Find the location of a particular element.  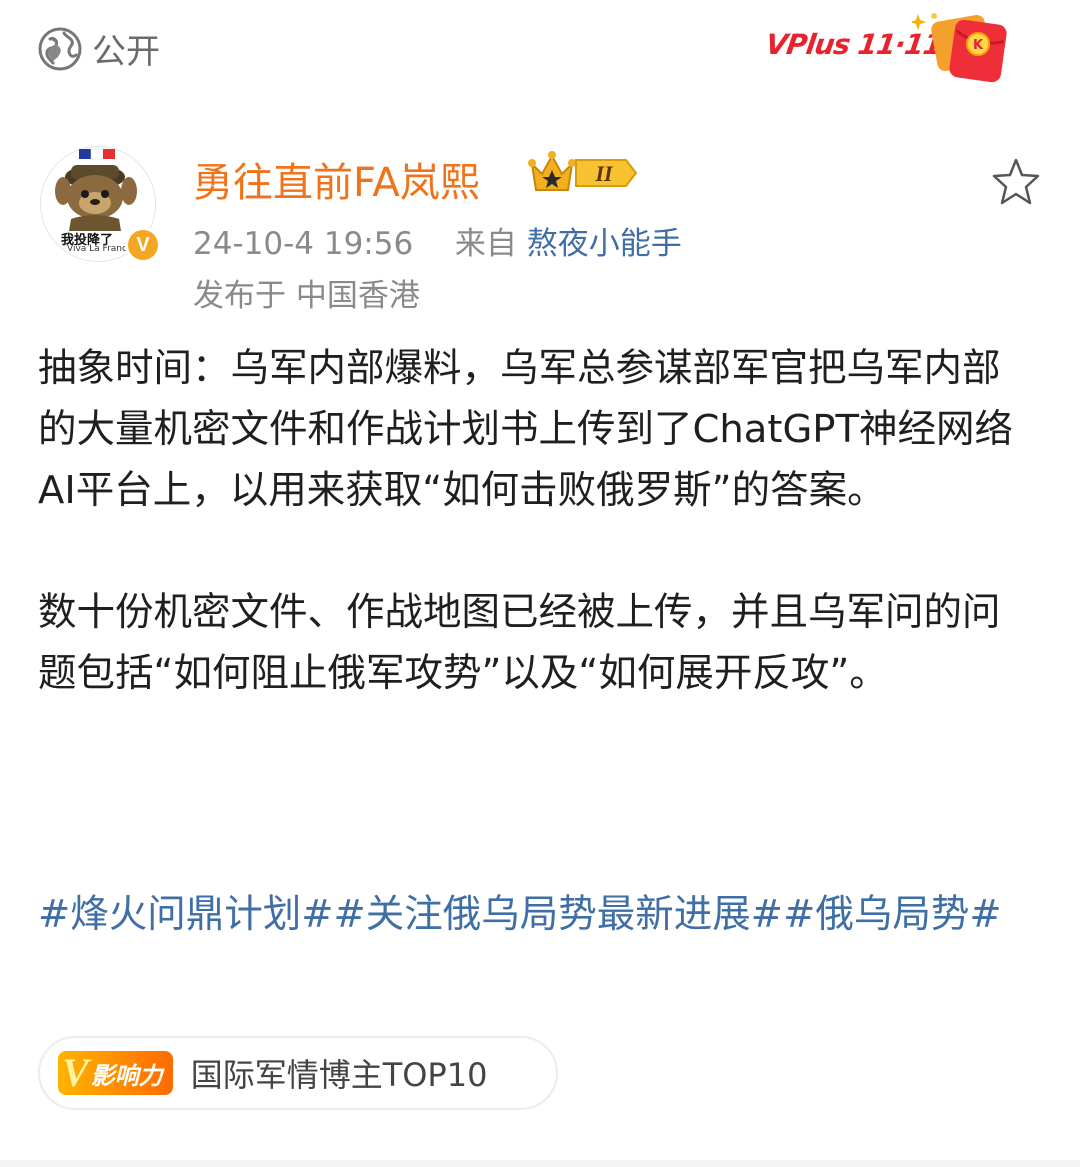

author-name: 勇往直前FA岚熙 is located at coordinates (336, 179).